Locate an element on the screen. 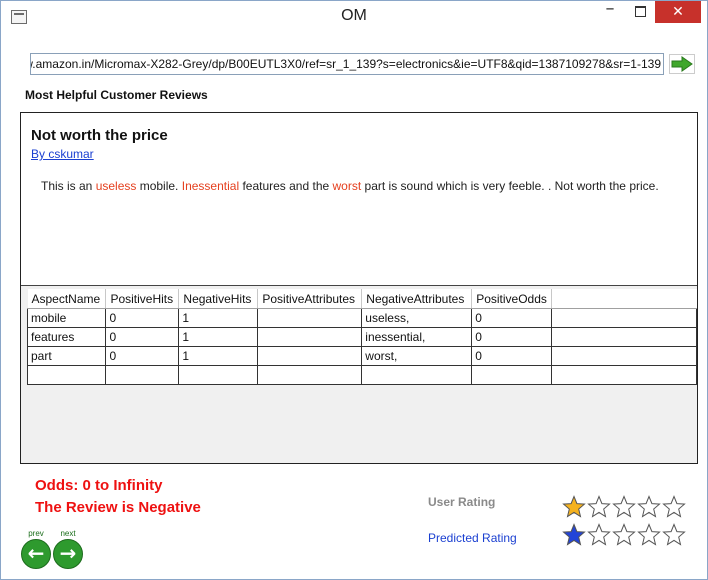  next-button: next → is located at coordinates (68, 549).